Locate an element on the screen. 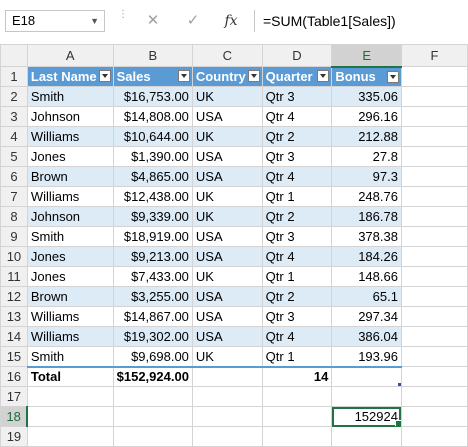 The image size is (468, 447). row-header: 3 is located at coordinates (14, 116).